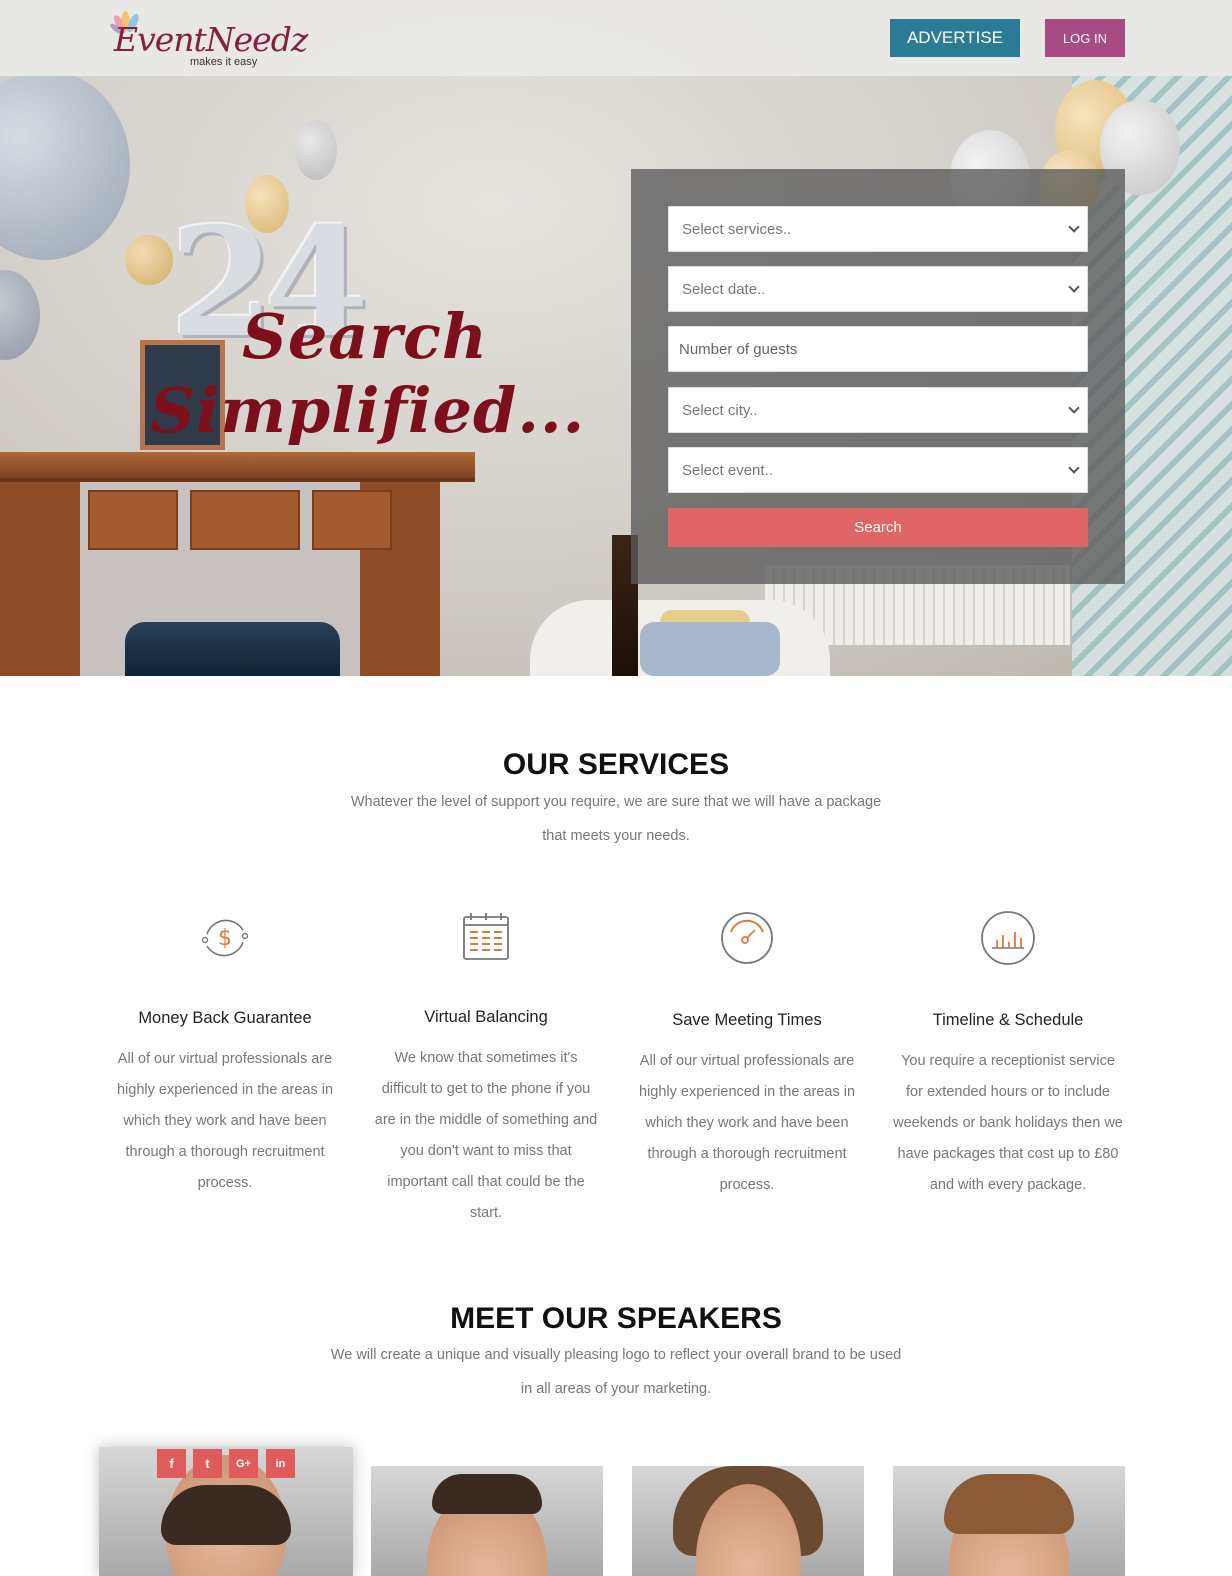 This screenshot has width=1232, height=1576. What do you see at coordinates (878, 470) in the screenshot?
I see `event-select: Select event..` at bounding box center [878, 470].